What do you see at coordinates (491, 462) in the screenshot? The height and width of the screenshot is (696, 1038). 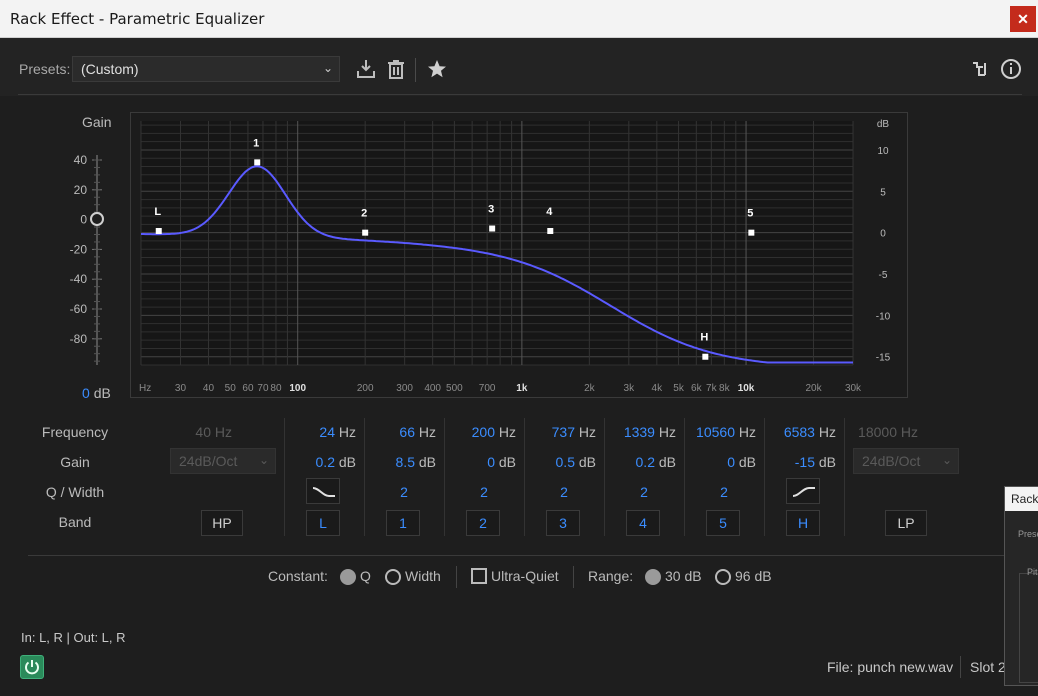 I see `band-gain-value: 0` at bounding box center [491, 462].